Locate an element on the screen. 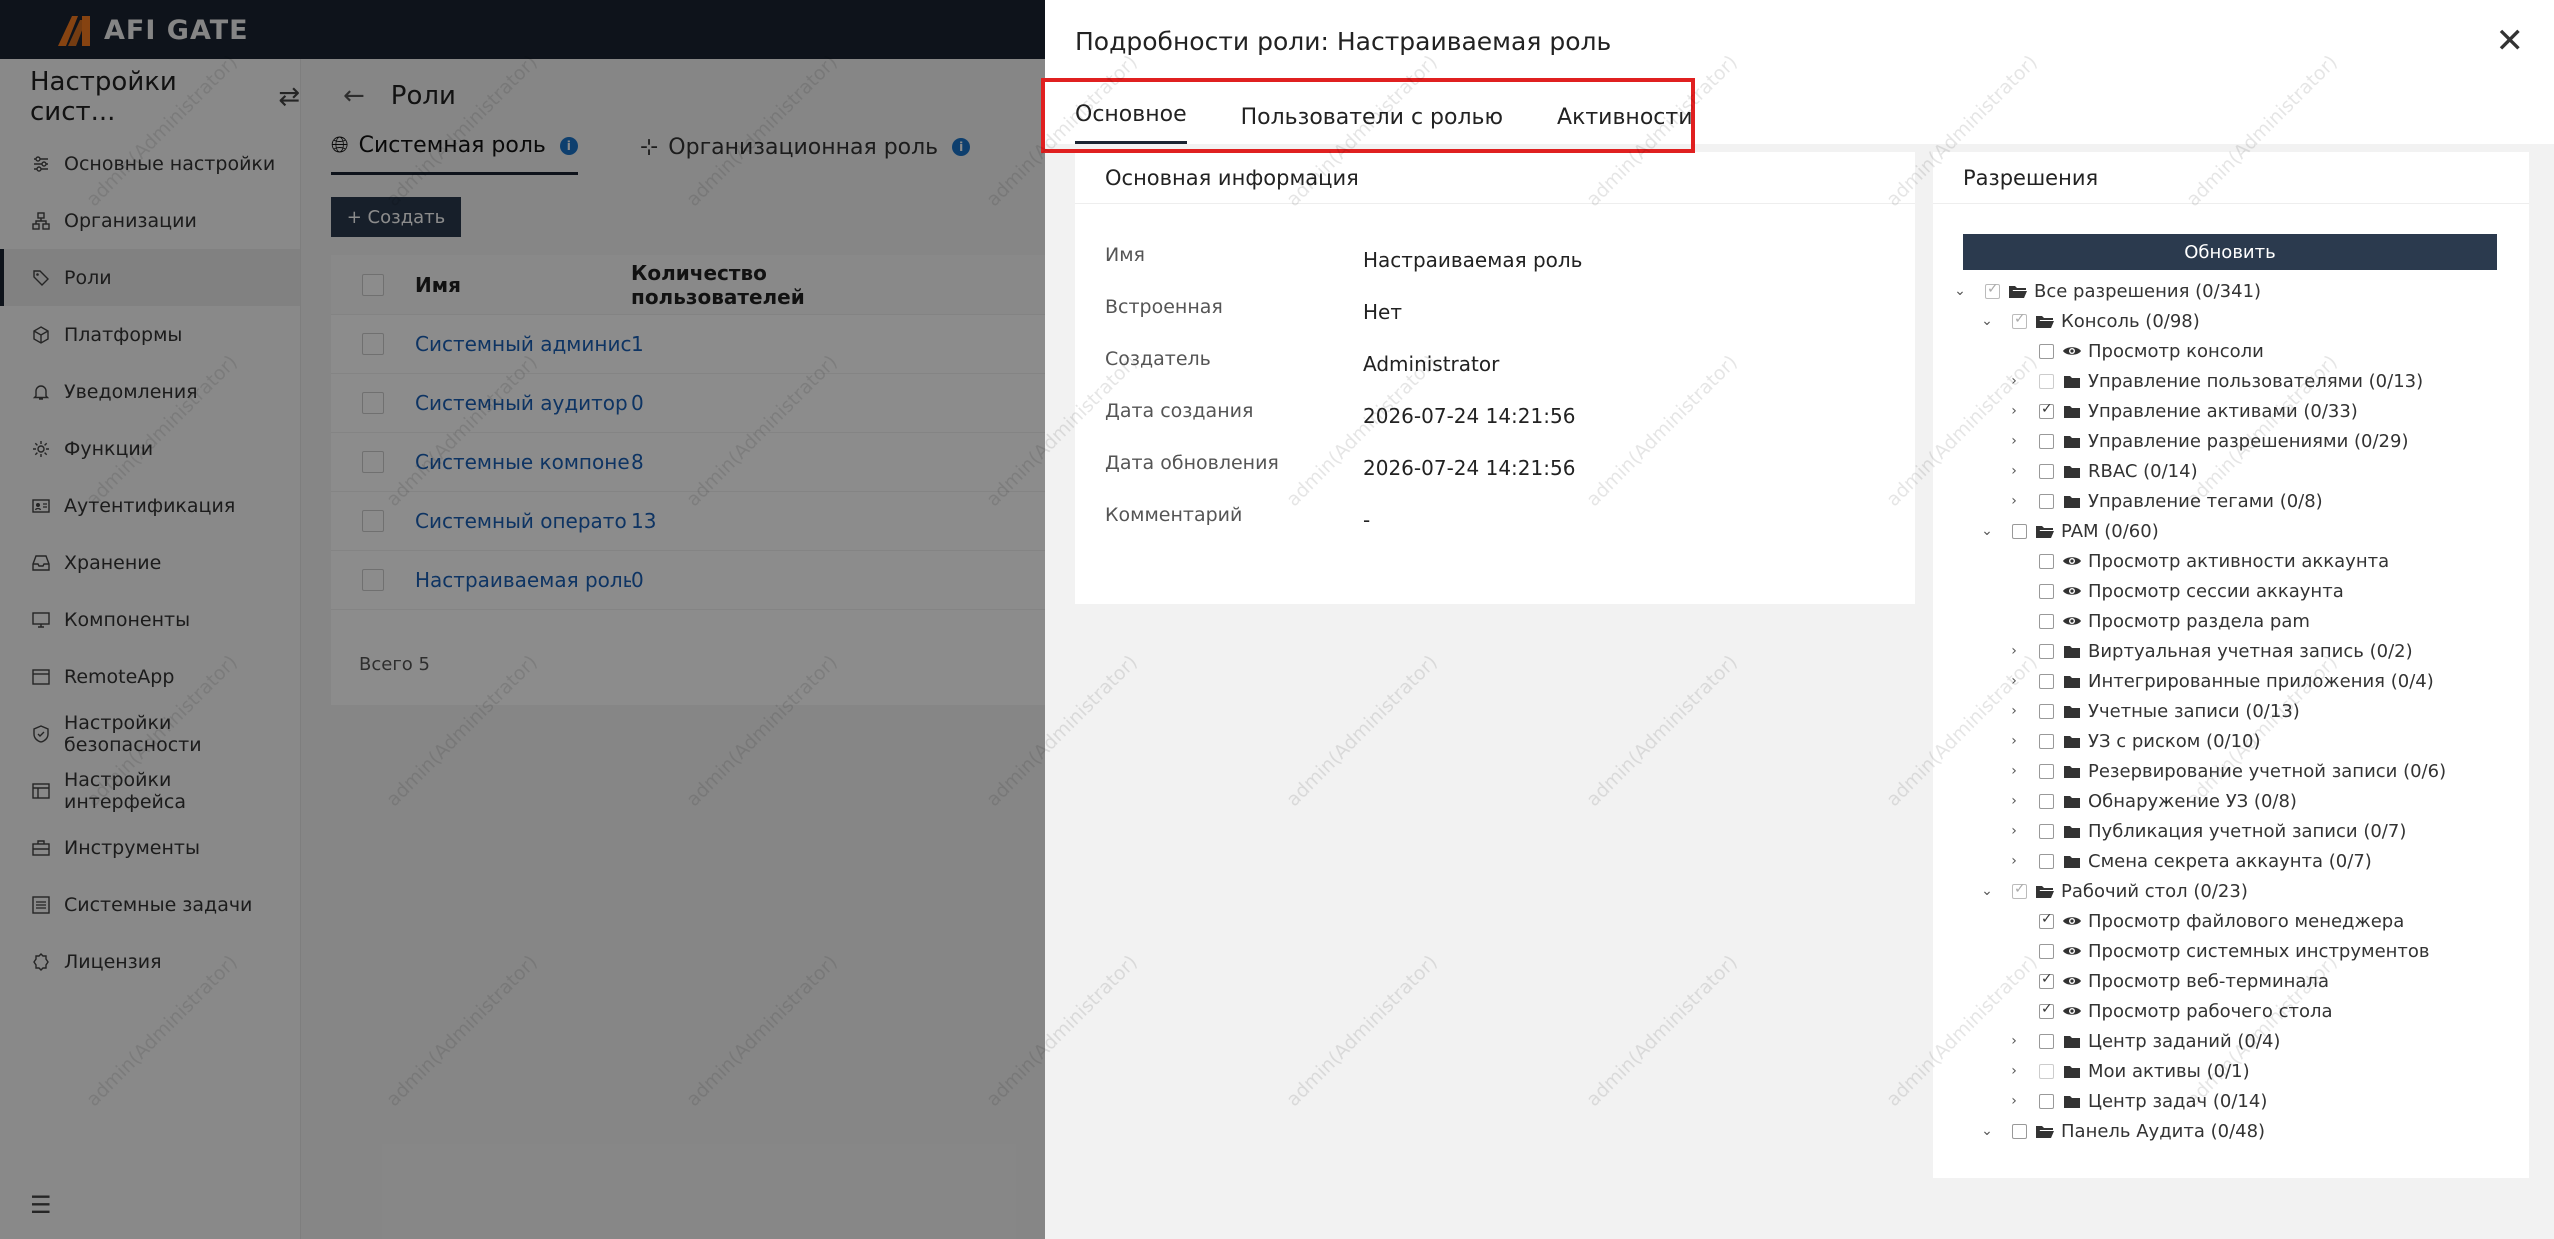 The width and height of the screenshot is (2554, 1239). tree-node: Просмотр консоли is located at coordinates (2135, 351).